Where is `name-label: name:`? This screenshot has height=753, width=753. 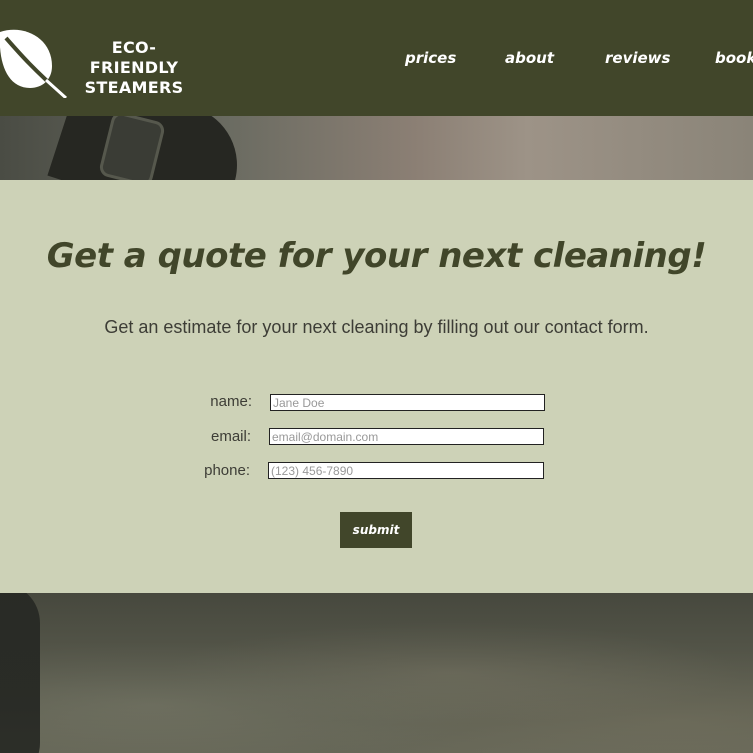
name-label: name: is located at coordinates (231, 401).